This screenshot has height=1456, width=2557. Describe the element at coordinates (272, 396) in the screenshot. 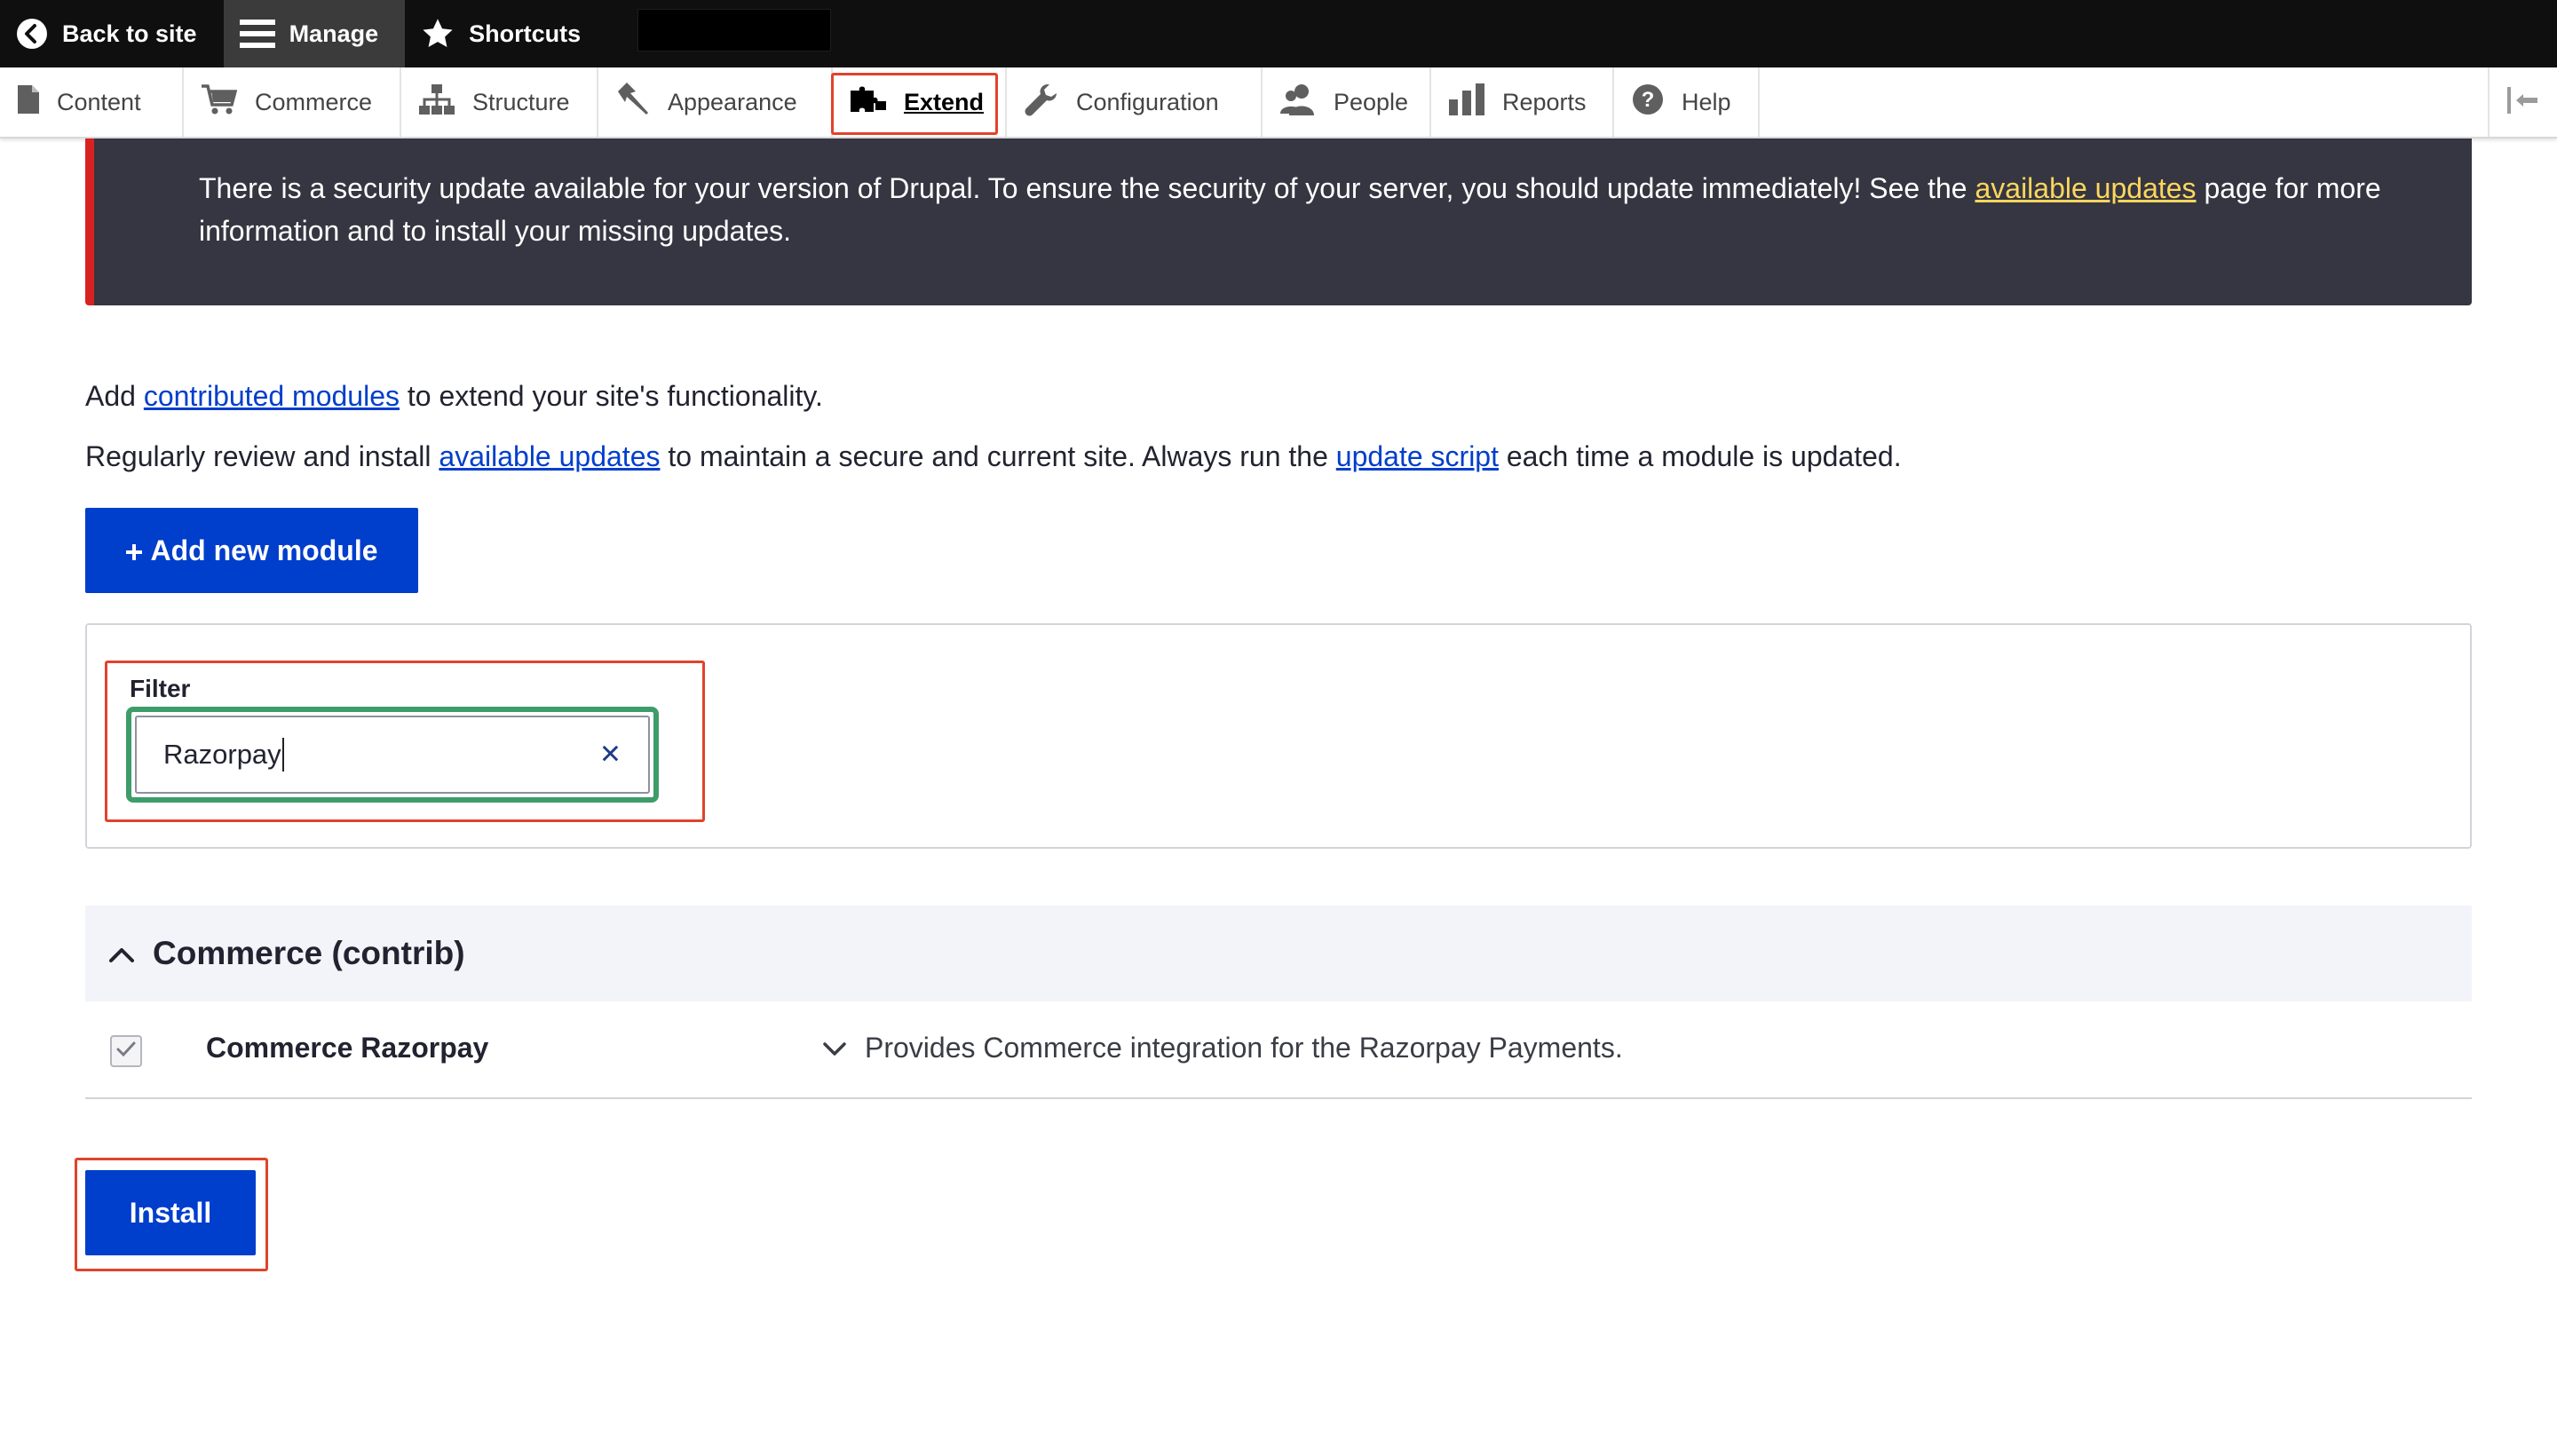

I see `contributed-modules-link: contributed modules` at that location.